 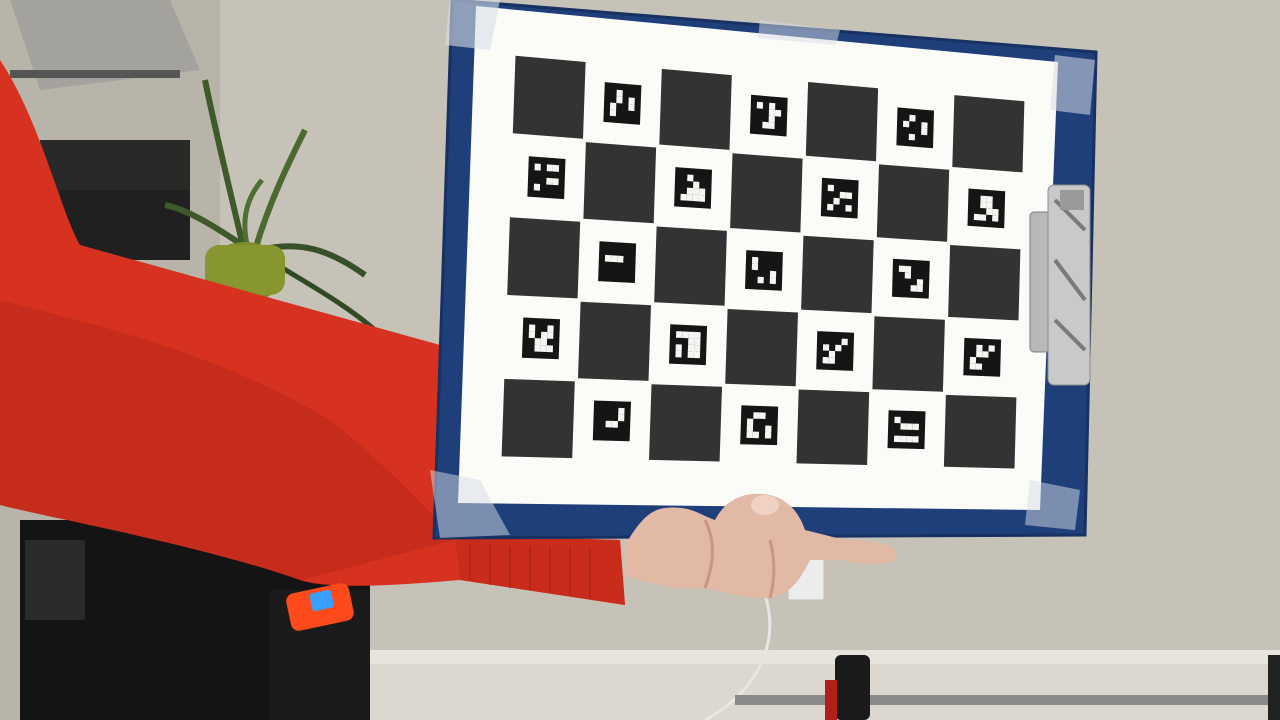 I want to click on skirting-board, so click(x=820, y=657).